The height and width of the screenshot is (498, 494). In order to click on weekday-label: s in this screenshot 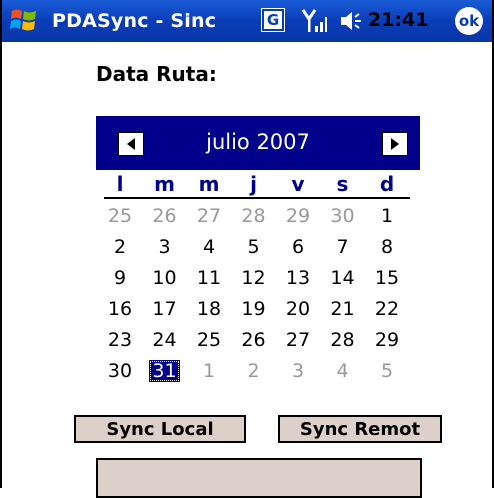, I will do `click(342, 184)`.